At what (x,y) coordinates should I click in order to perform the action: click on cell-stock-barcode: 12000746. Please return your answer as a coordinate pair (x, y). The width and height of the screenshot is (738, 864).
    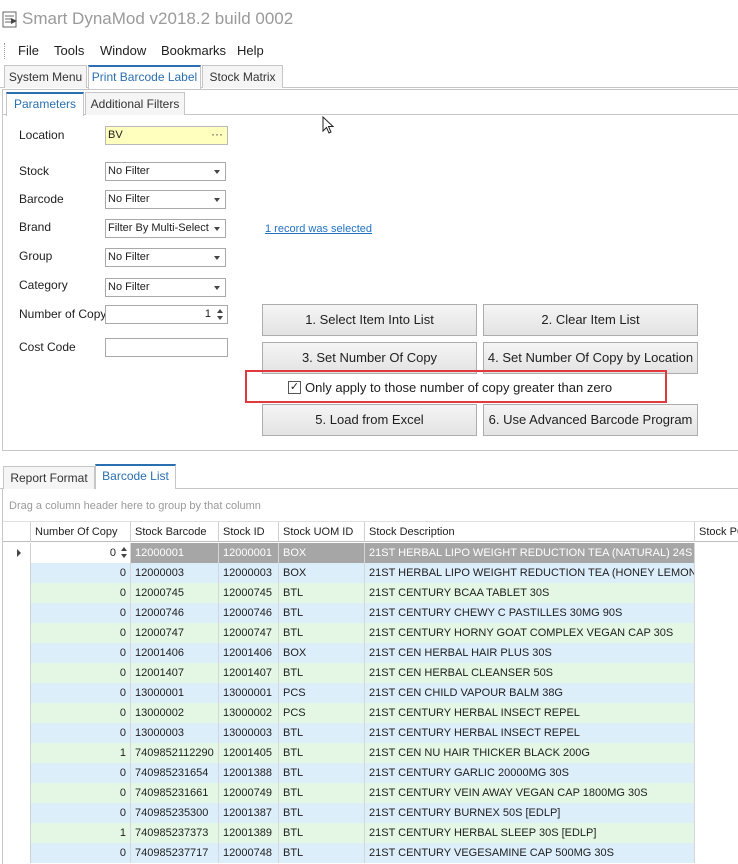
    Looking at the image, I should click on (175, 613).